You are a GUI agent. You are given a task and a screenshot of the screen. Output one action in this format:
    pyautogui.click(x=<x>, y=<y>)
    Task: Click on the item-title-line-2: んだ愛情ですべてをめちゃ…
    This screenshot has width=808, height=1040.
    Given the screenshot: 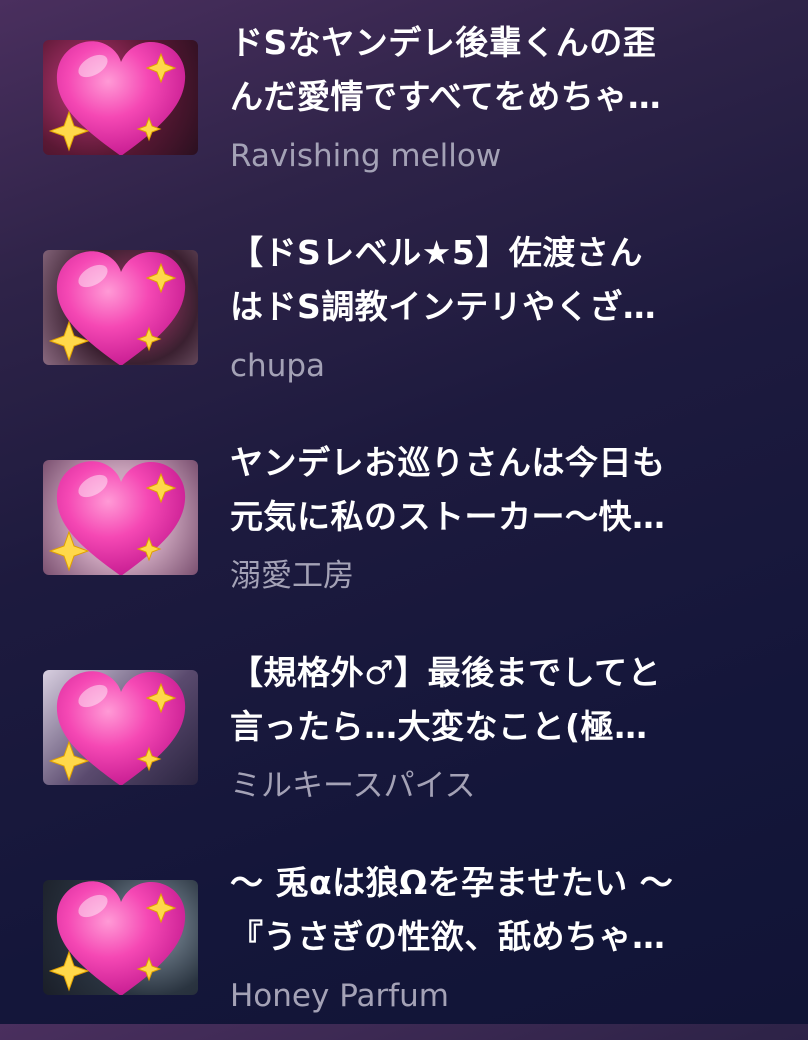 What is the action you would take?
    pyautogui.click(x=446, y=96)
    